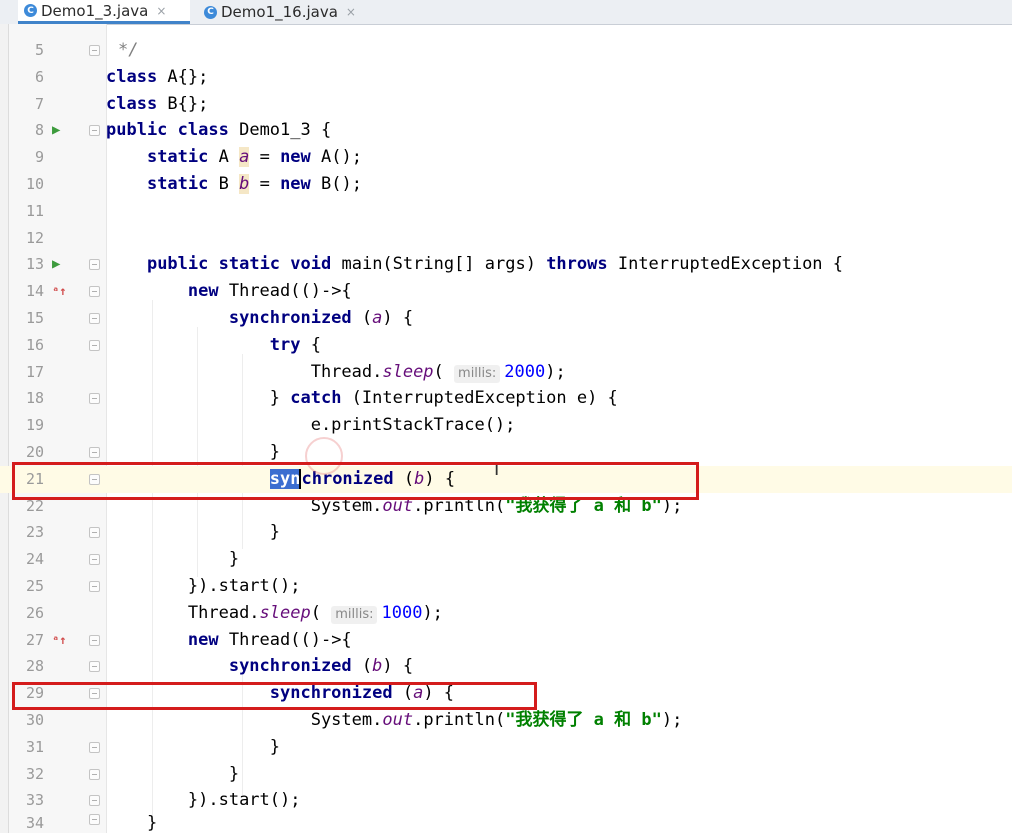 This screenshot has width=1012, height=833. What do you see at coordinates (672, 720) in the screenshot?
I see `code-text: );` at bounding box center [672, 720].